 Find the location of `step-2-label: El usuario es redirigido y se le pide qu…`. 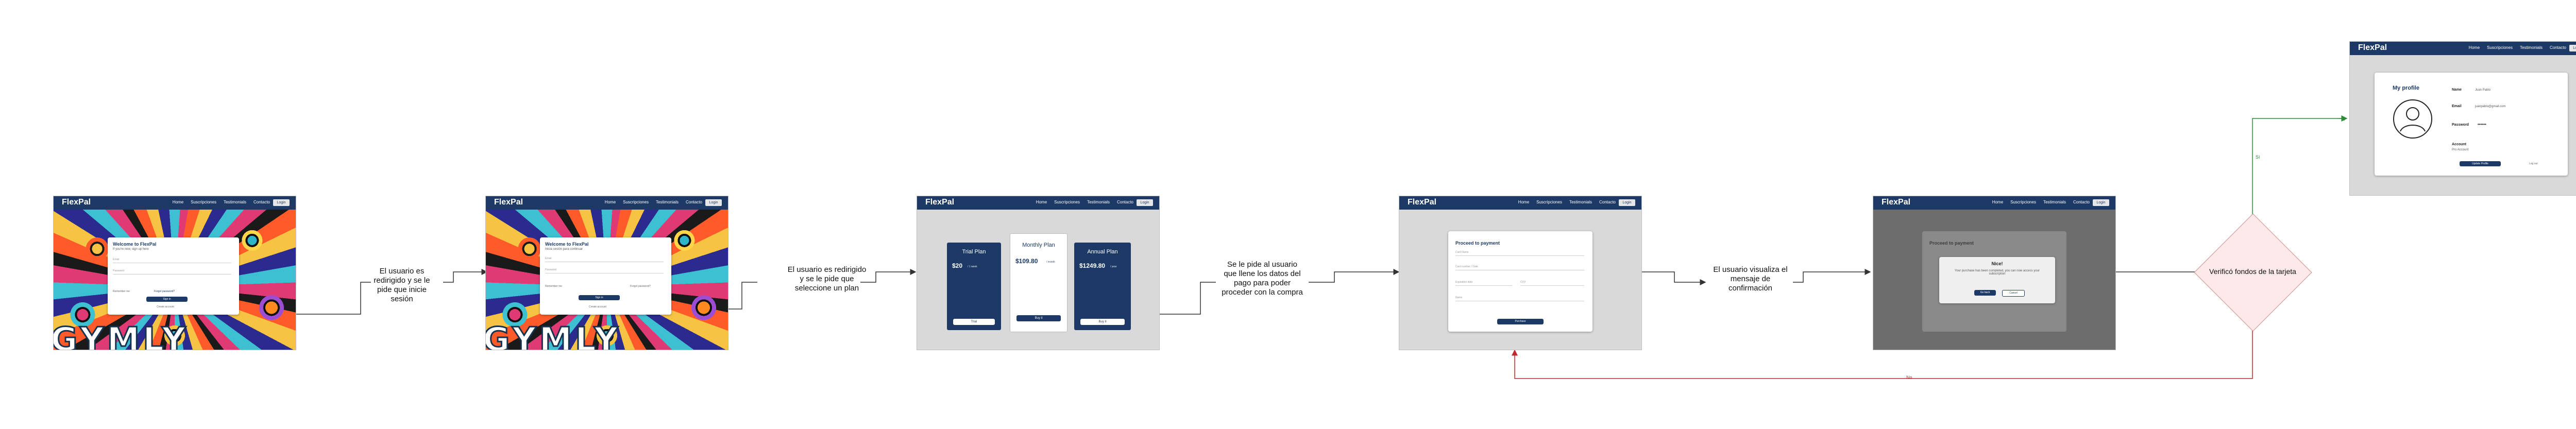

step-2-label: El usuario es redirigido y se le pide qu… is located at coordinates (827, 279).